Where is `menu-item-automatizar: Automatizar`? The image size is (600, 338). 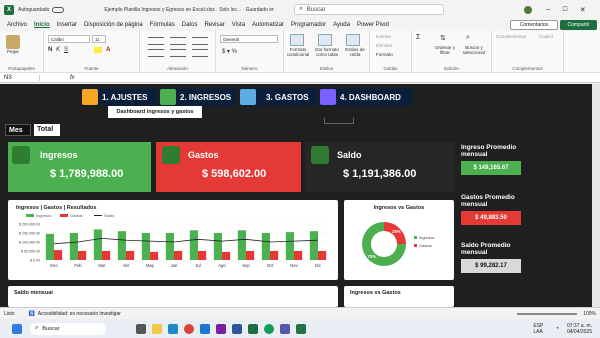 menu-item-automatizar: Automatizar is located at coordinates (268, 25).